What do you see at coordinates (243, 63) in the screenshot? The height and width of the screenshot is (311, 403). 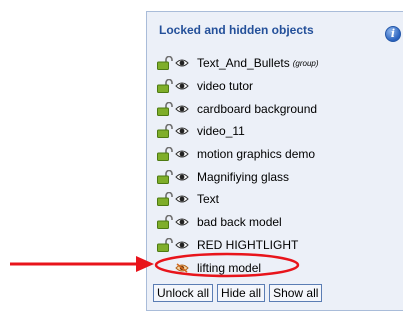 I see `object-label: Text_And_Bullets` at bounding box center [243, 63].